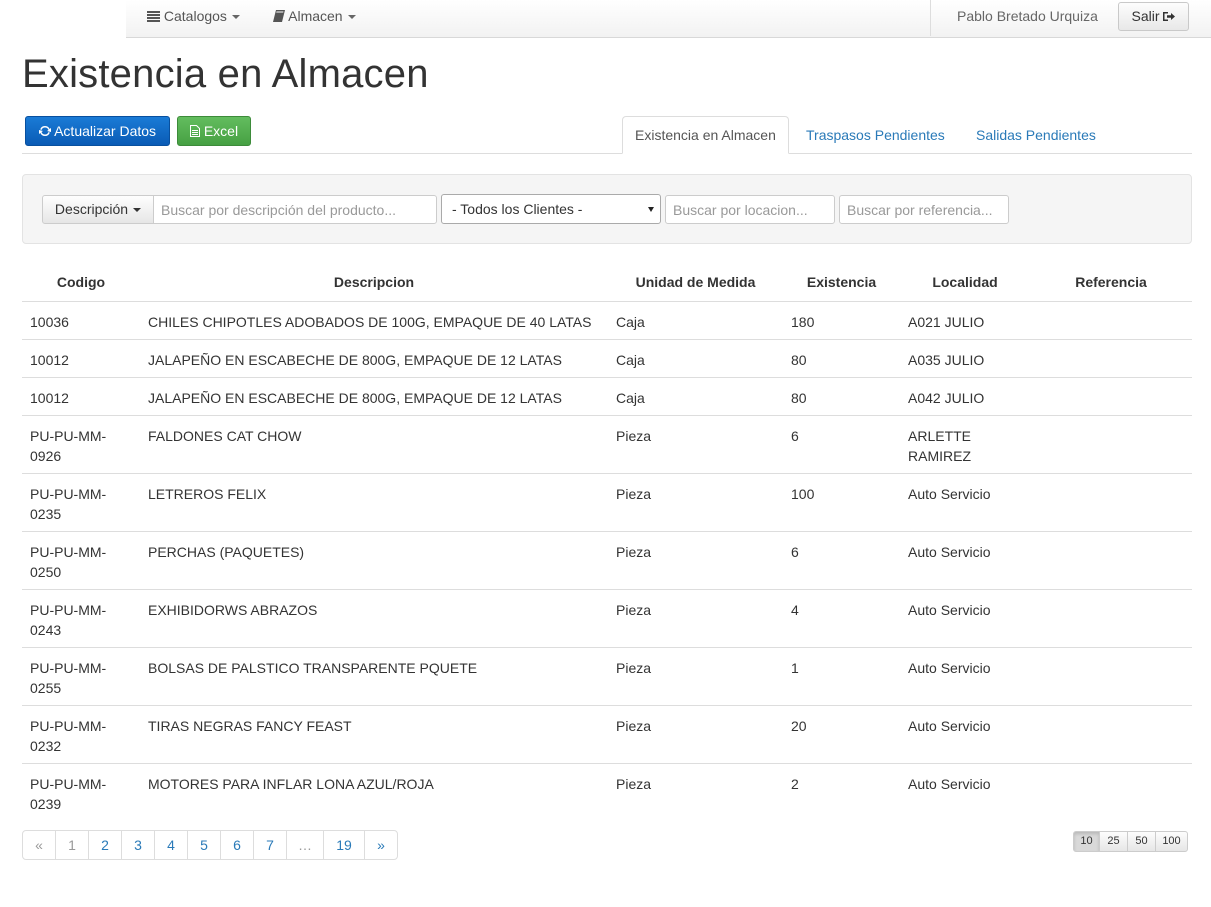 The image size is (1211, 907). I want to click on page-size-25: 25, so click(1113, 841).